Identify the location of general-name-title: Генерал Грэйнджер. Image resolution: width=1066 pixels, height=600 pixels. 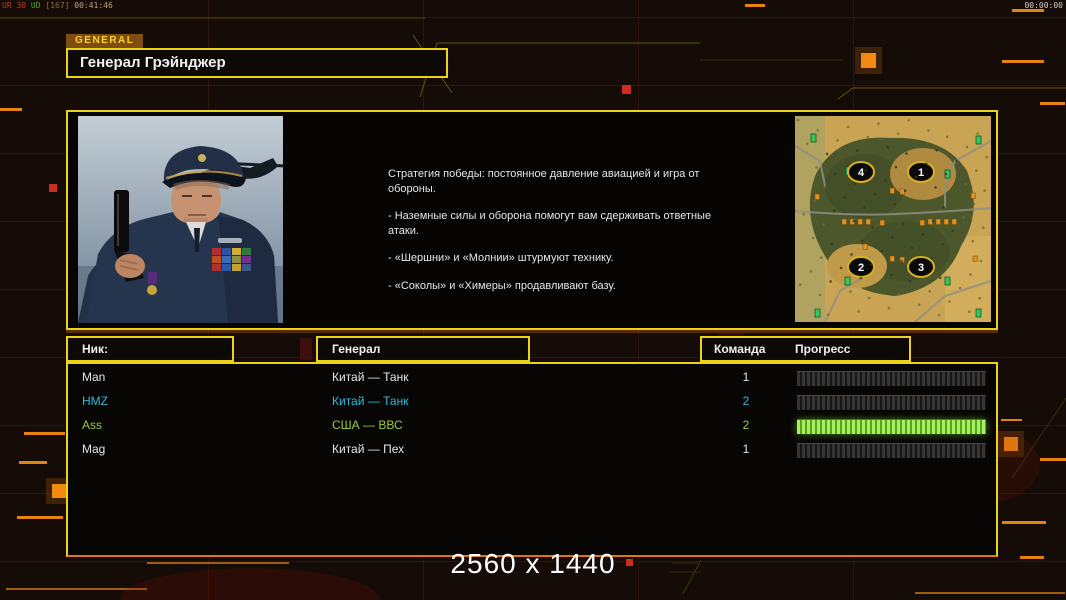
(257, 63).